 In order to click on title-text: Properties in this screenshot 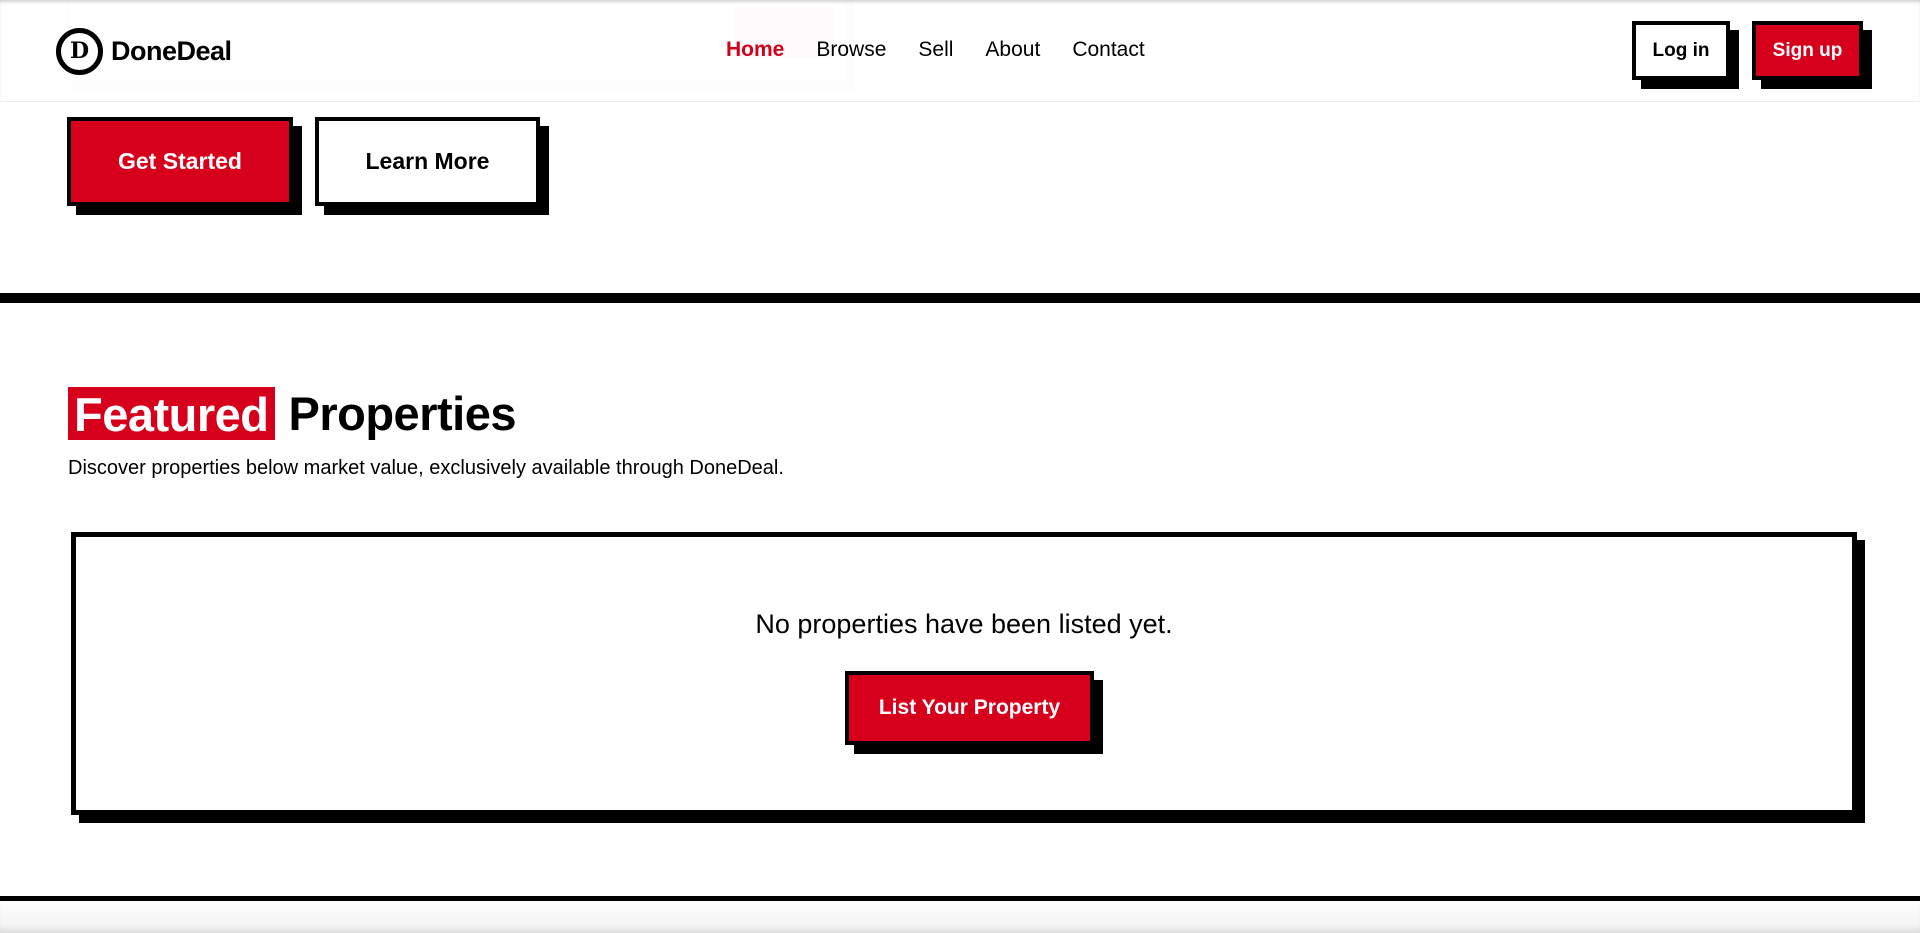, I will do `click(402, 413)`.